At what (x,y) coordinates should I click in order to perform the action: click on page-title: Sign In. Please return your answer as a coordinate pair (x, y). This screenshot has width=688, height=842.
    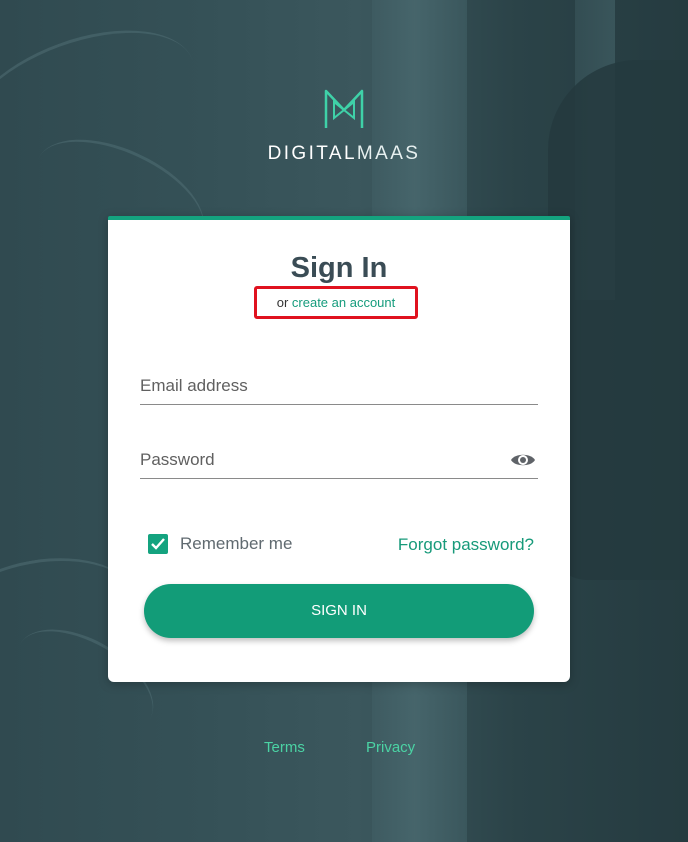
    Looking at the image, I should click on (339, 268).